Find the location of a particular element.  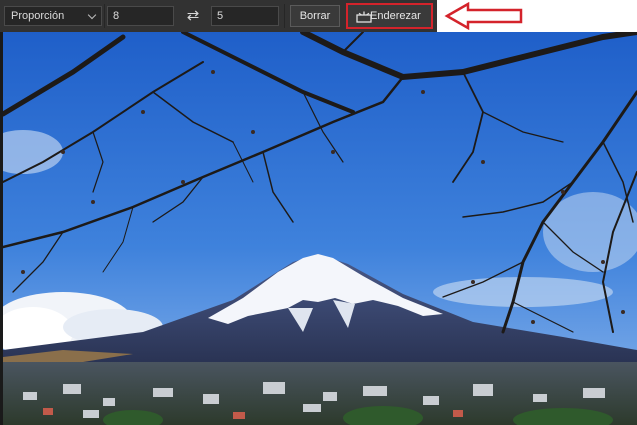

clear-button: Borrar is located at coordinates (315, 16).